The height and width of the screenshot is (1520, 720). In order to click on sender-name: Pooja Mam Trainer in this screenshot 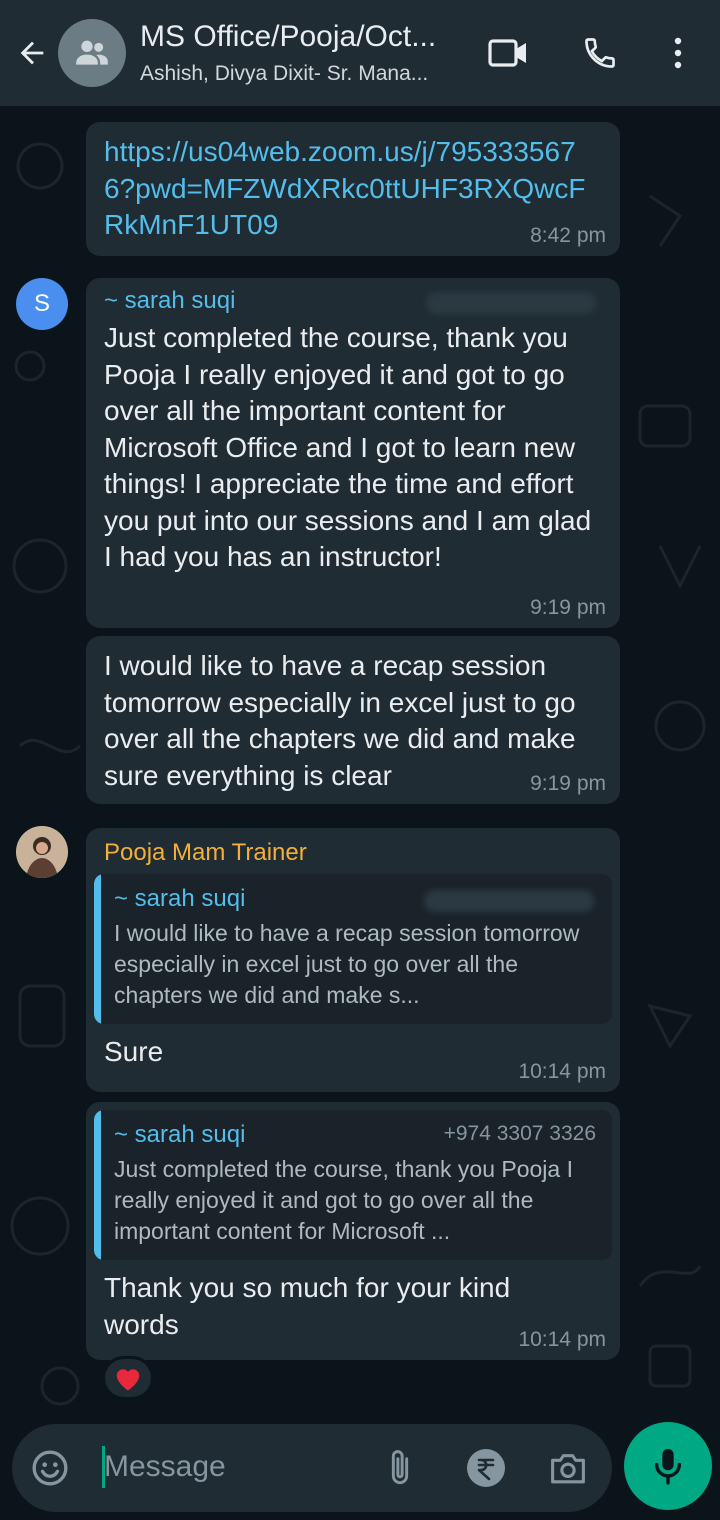, I will do `click(353, 854)`.